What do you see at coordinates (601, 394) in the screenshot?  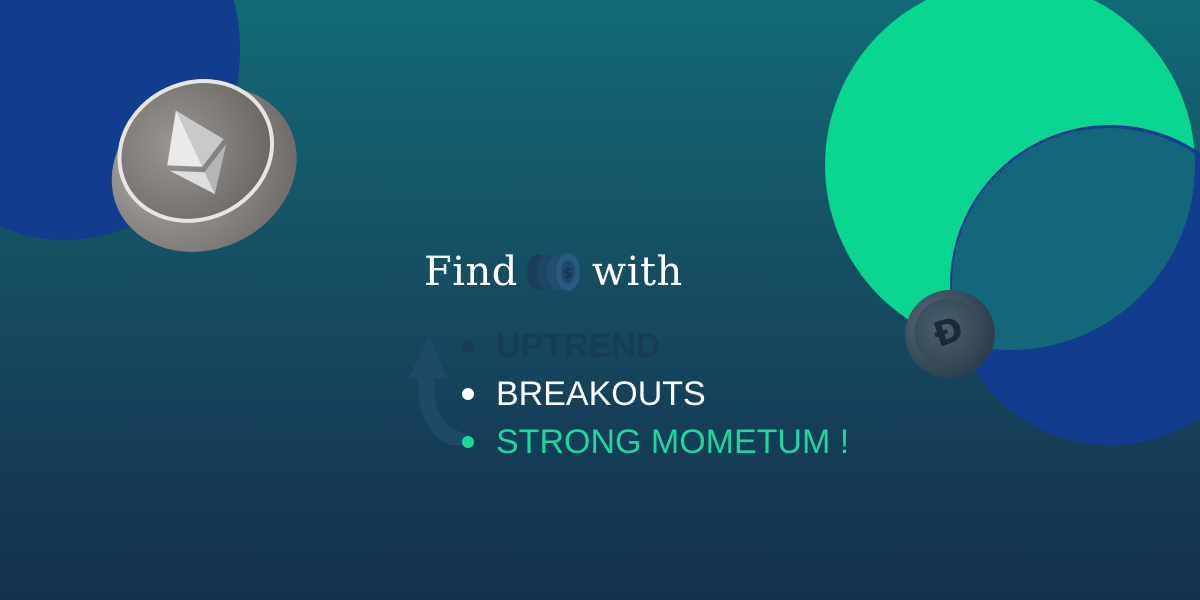 I see `list-item-label: BREAKOUTS` at bounding box center [601, 394].